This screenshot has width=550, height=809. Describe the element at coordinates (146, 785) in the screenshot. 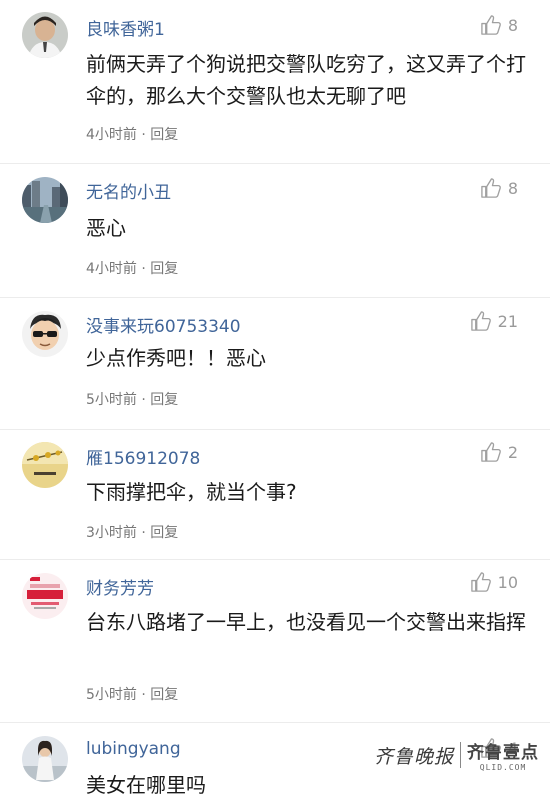

I see `comment-text: 美女在哪里吗` at that location.